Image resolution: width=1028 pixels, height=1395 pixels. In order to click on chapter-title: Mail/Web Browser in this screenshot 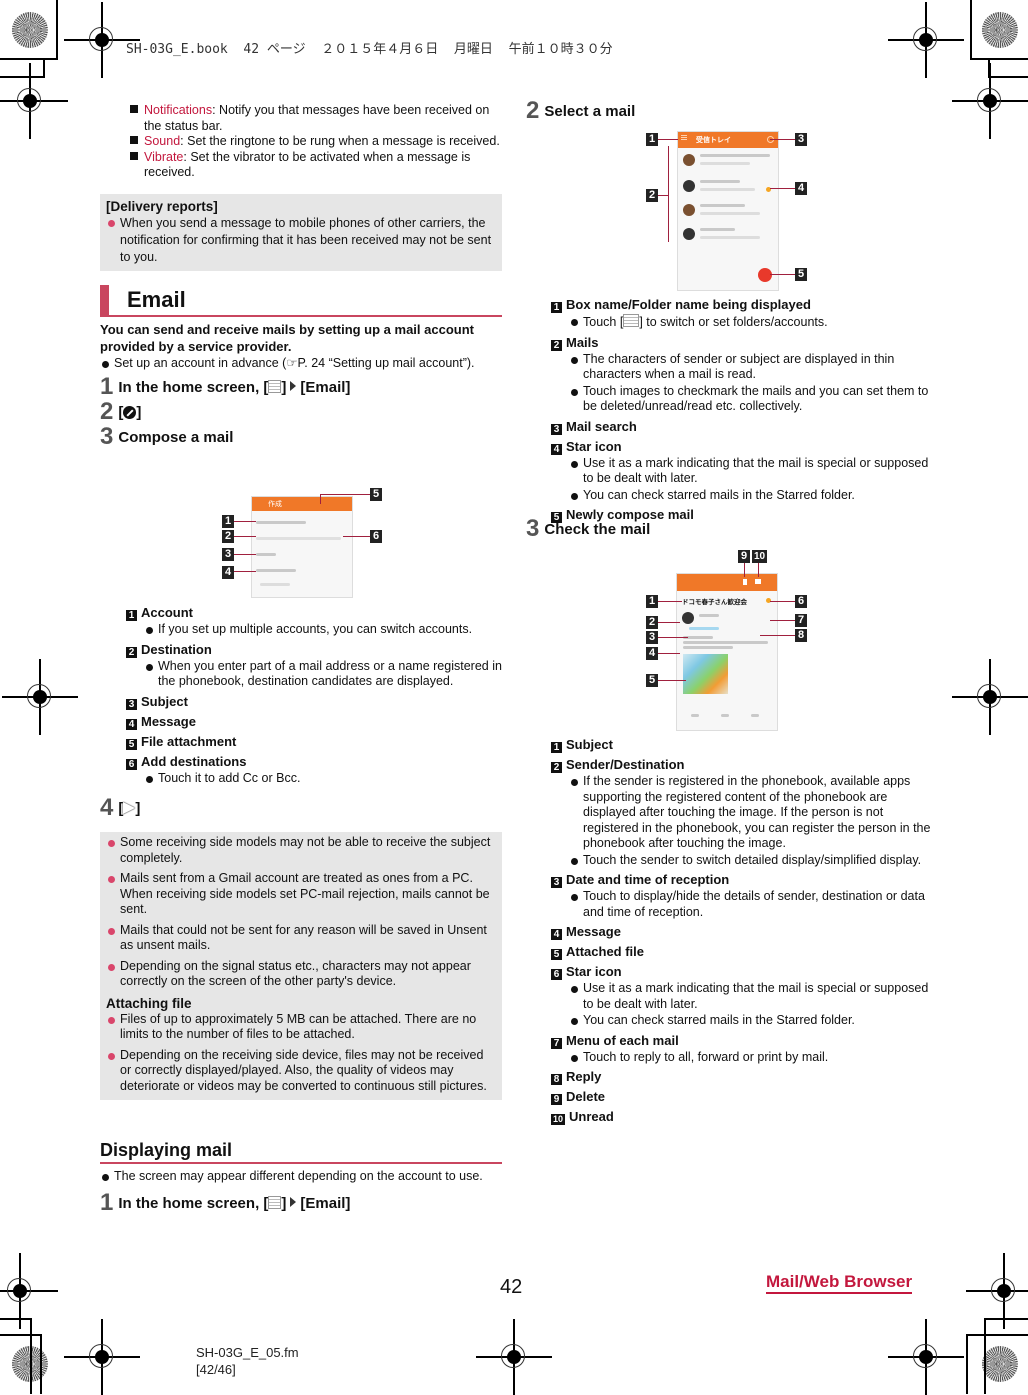, I will do `click(839, 1283)`.